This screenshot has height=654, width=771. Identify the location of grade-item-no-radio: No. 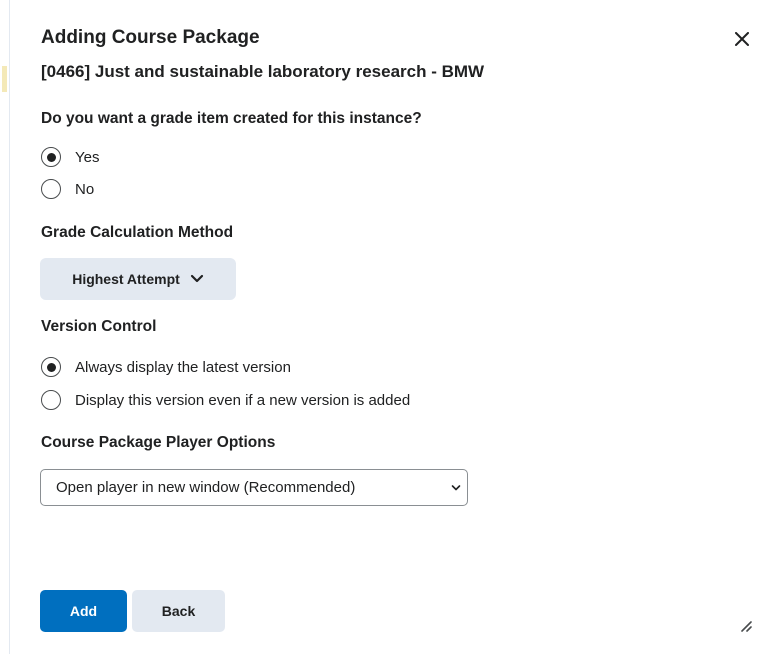
(67, 189).